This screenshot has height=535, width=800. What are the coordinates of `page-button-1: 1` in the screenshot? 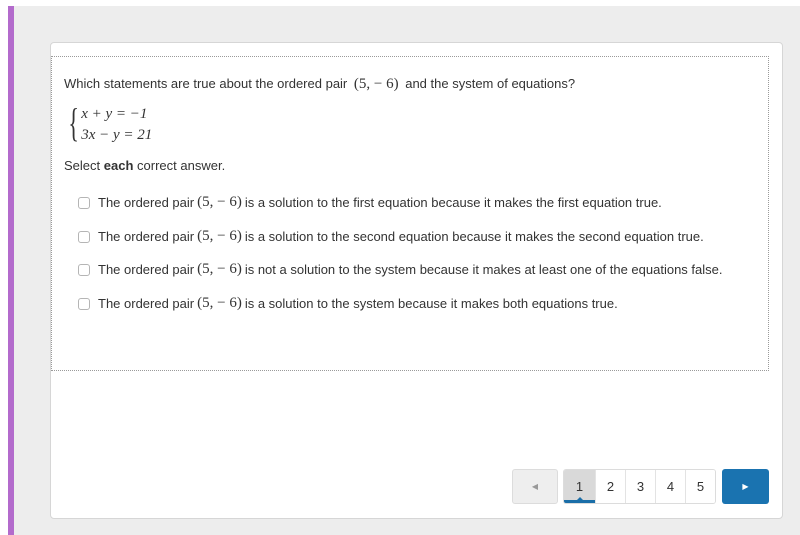 It's located at (579, 486).